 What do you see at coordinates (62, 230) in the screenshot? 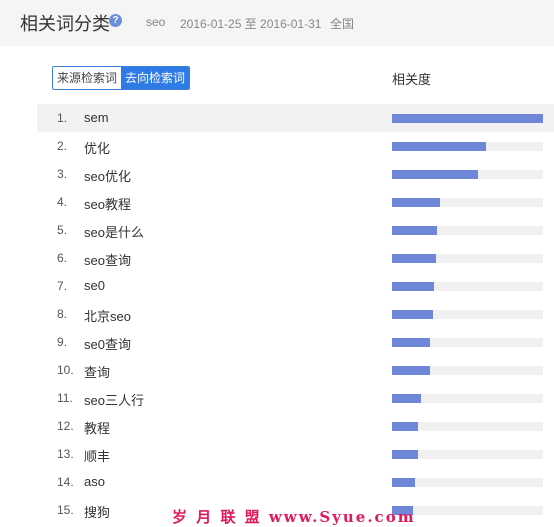
I see `rank-number: 5.` at bounding box center [62, 230].